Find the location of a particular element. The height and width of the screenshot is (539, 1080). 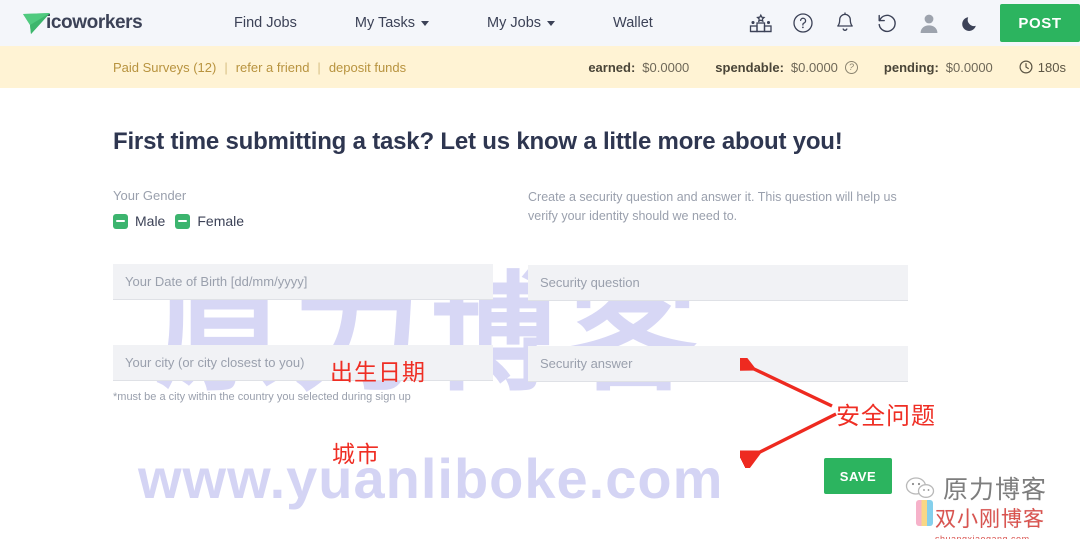

save-button-label: SAVE is located at coordinates (858, 476).